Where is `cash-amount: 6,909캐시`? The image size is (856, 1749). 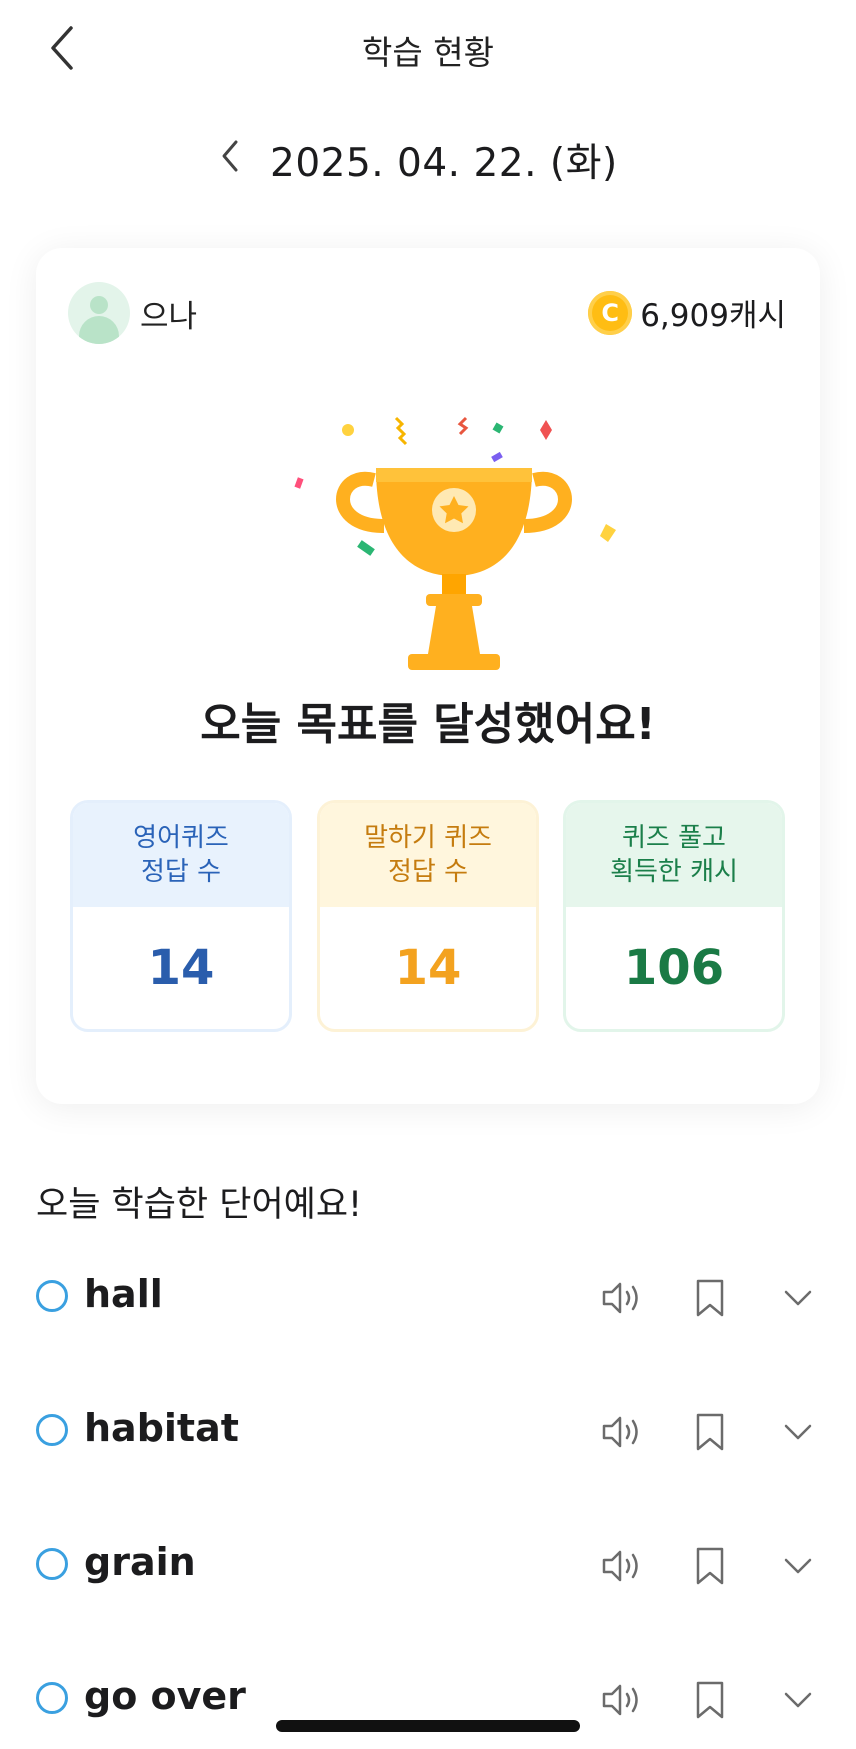
cash-amount: 6,909캐시 is located at coordinates (713, 316).